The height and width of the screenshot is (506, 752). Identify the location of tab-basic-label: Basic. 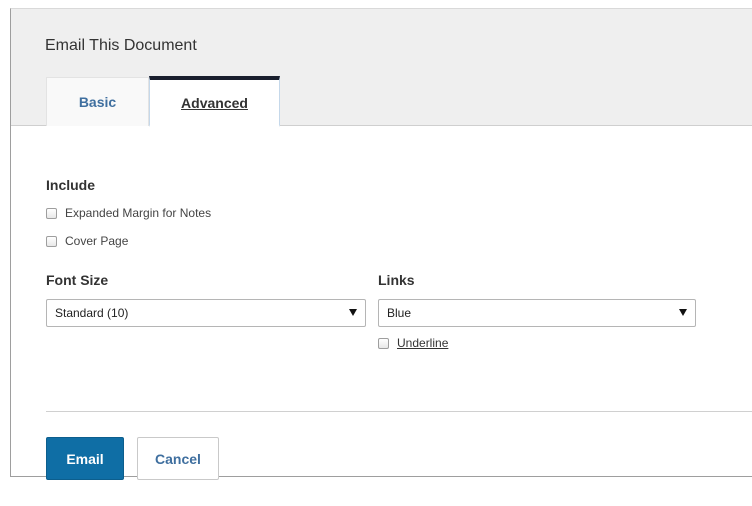
(97, 102).